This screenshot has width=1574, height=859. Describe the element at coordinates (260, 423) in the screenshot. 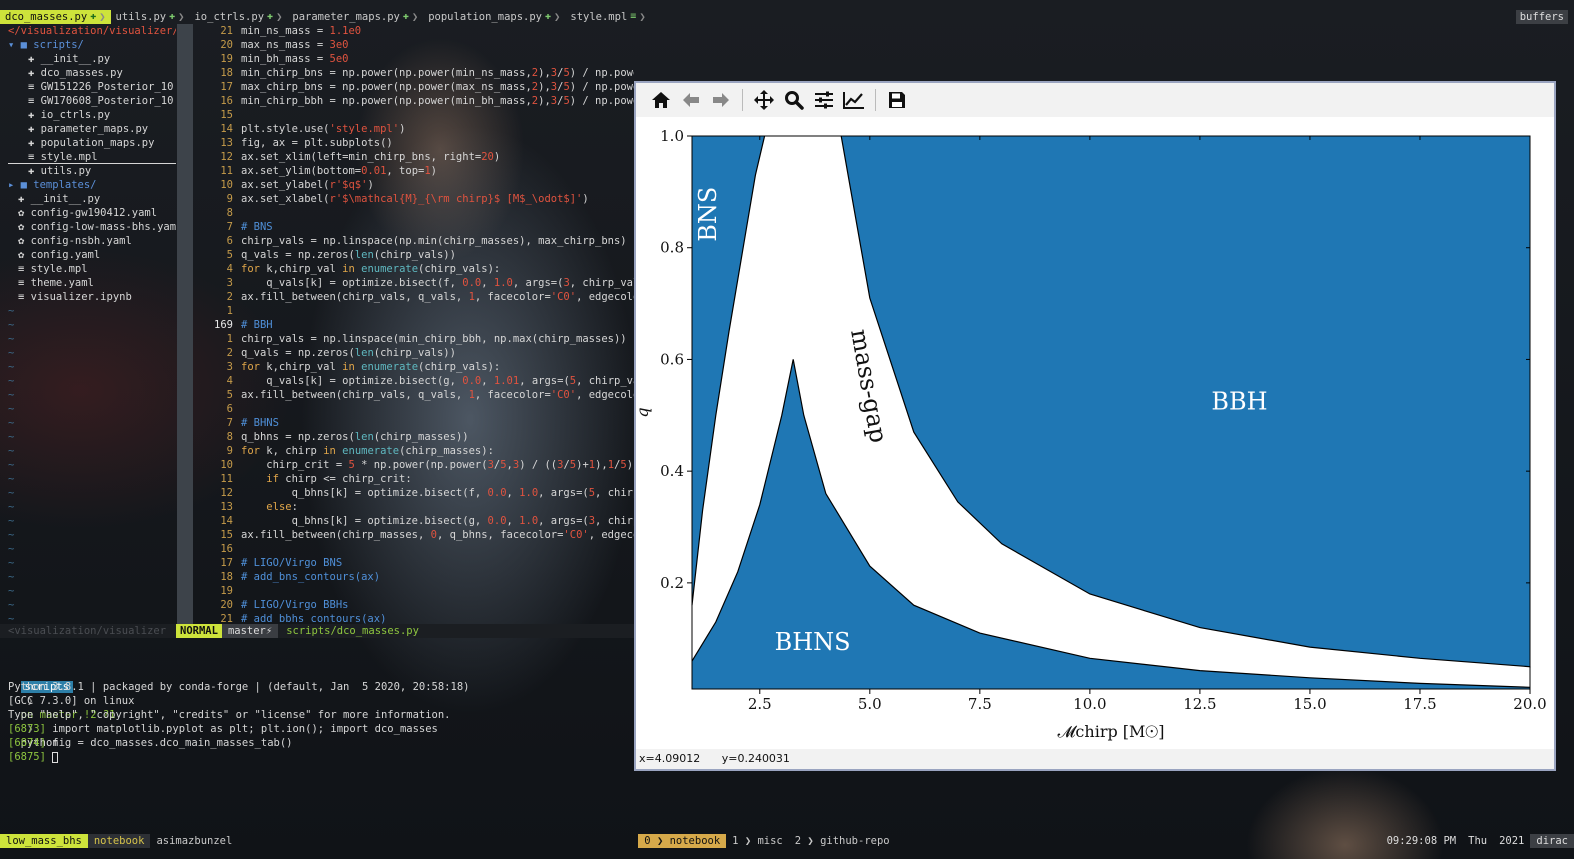

I see `code-token: # BHNS` at that location.